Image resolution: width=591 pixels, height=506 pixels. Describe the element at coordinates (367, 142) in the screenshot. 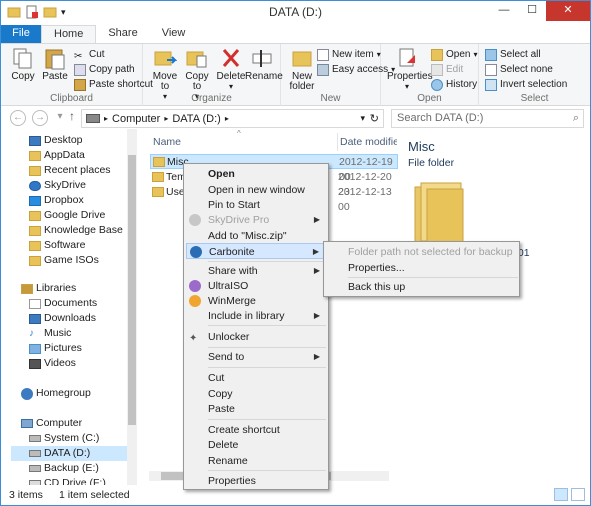

I see `column-header-date: Date modified` at that location.